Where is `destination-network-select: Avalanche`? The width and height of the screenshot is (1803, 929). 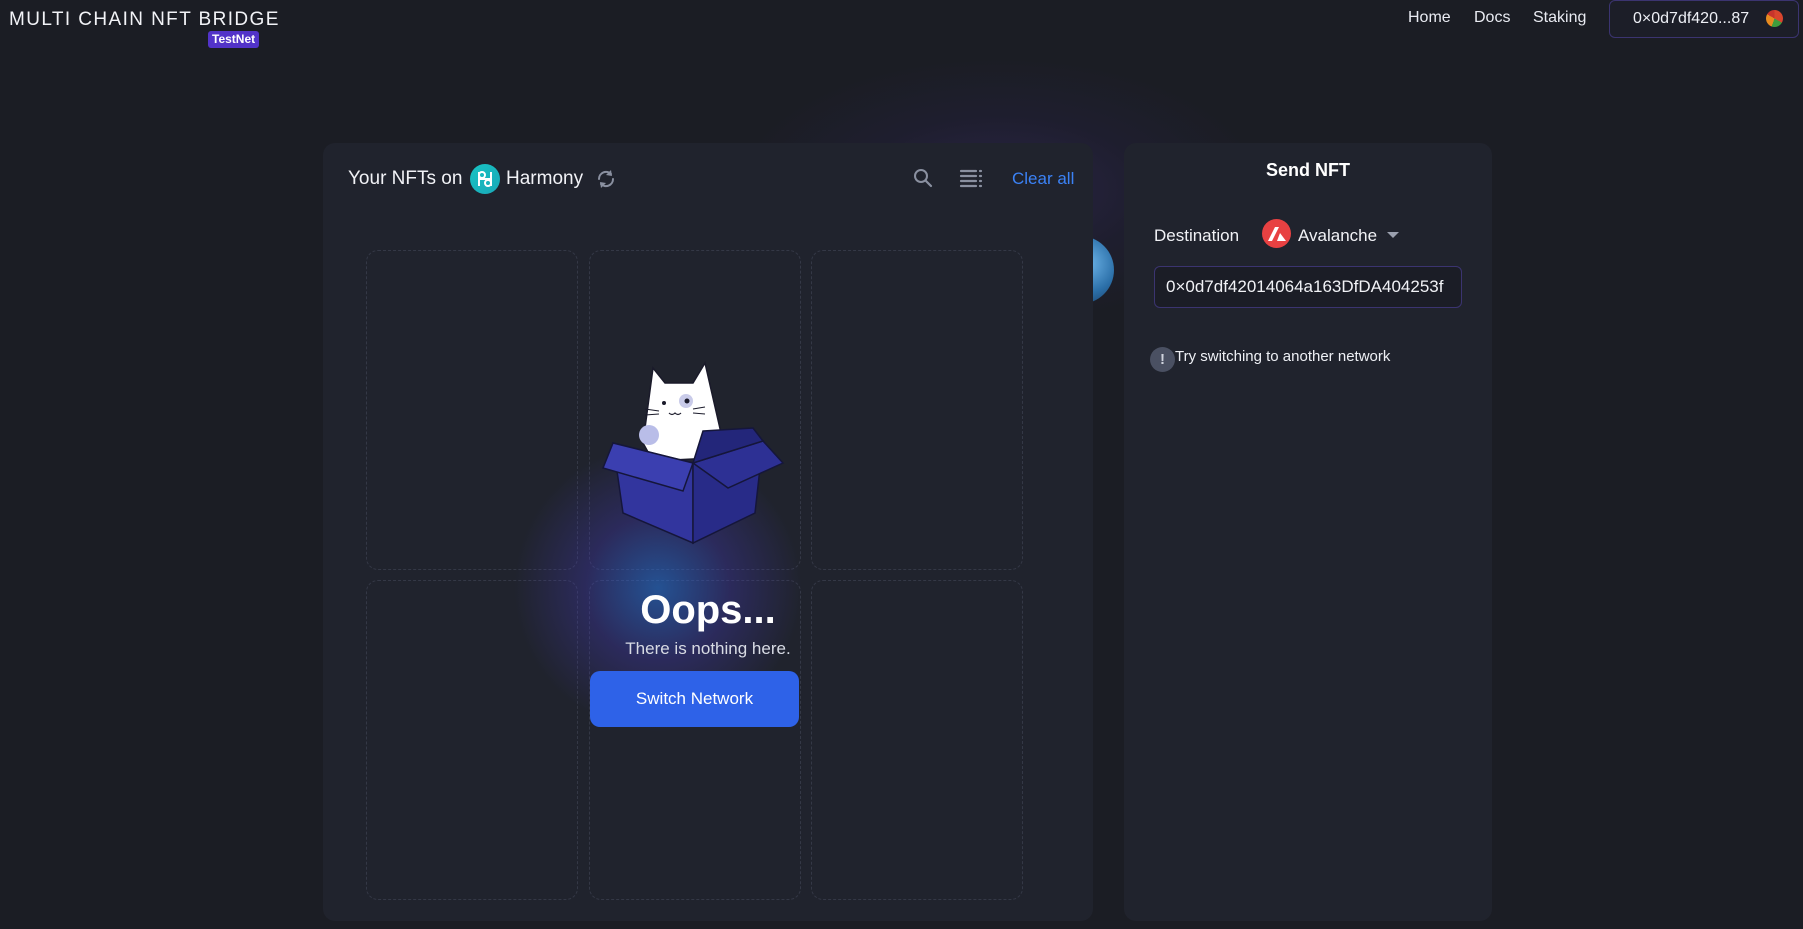 destination-network-select: Avalanche is located at coordinates (1337, 235).